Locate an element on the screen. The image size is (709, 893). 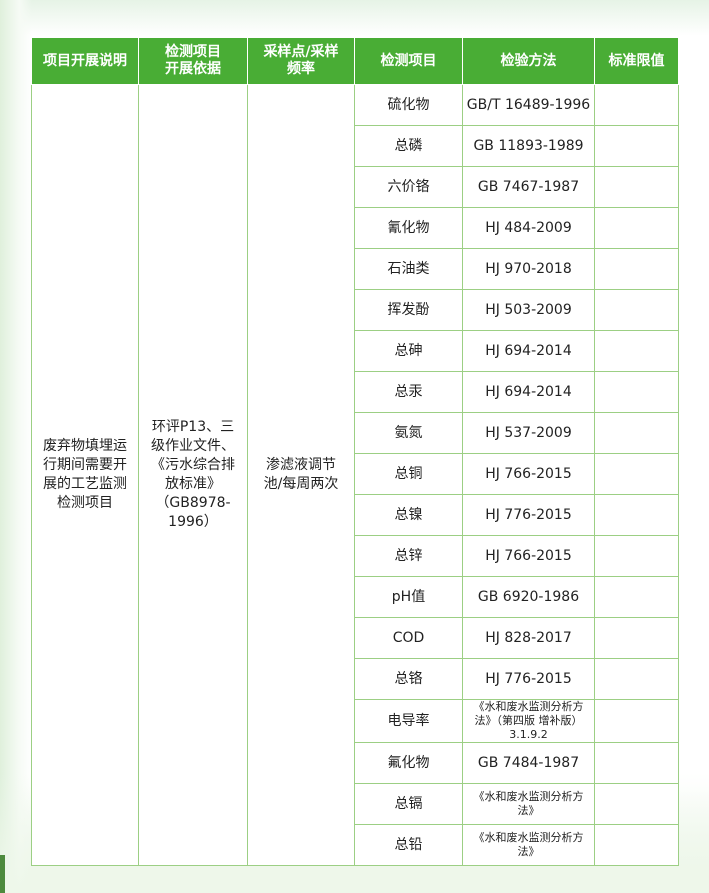
item-cell: 氨氮 is located at coordinates (408, 433).